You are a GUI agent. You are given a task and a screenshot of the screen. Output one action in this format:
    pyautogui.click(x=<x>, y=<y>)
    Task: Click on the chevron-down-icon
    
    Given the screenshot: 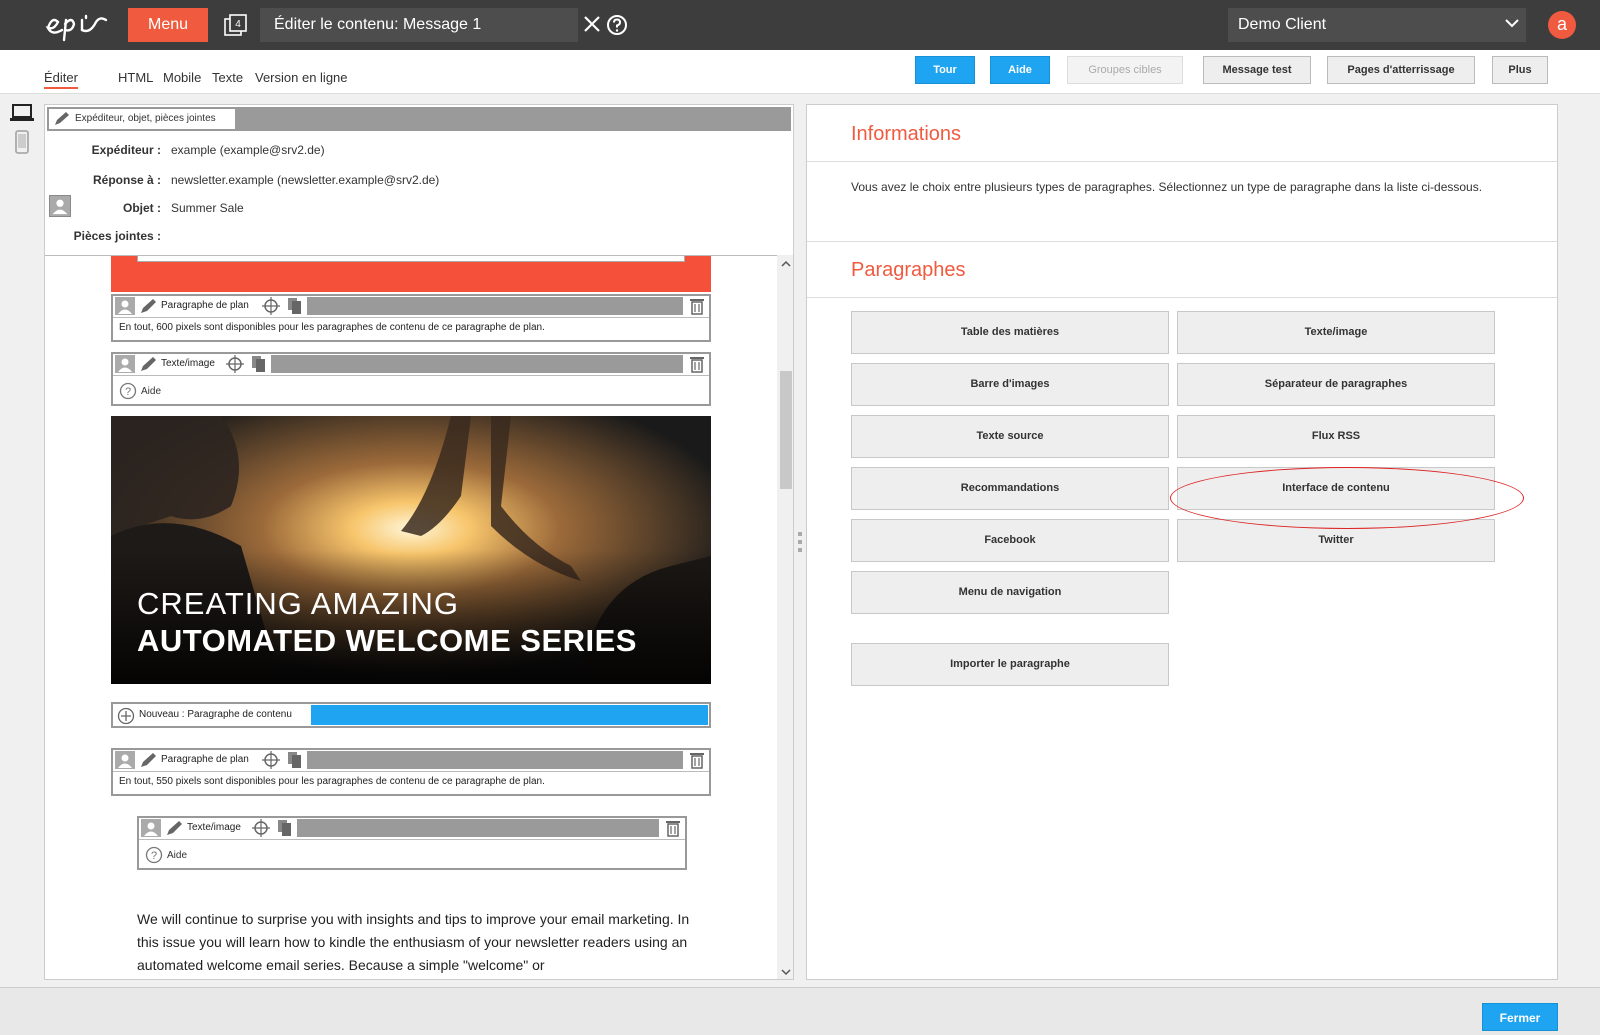 What is the action you would take?
    pyautogui.click(x=1512, y=23)
    